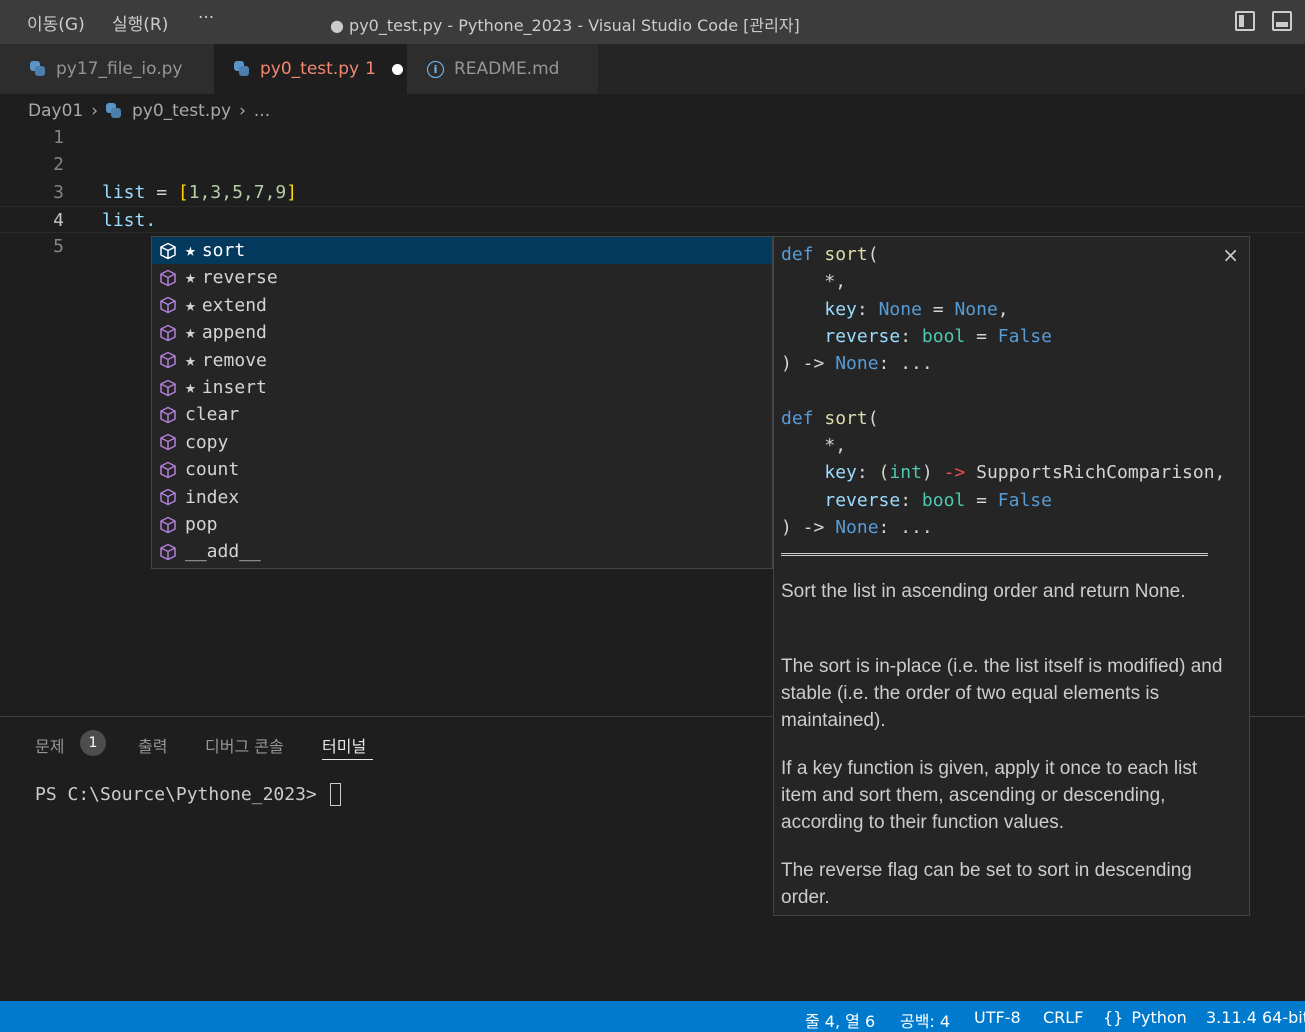  Describe the element at coordinates (212, 470) in the screenshot. I see `suggestion-label: count` at that location.